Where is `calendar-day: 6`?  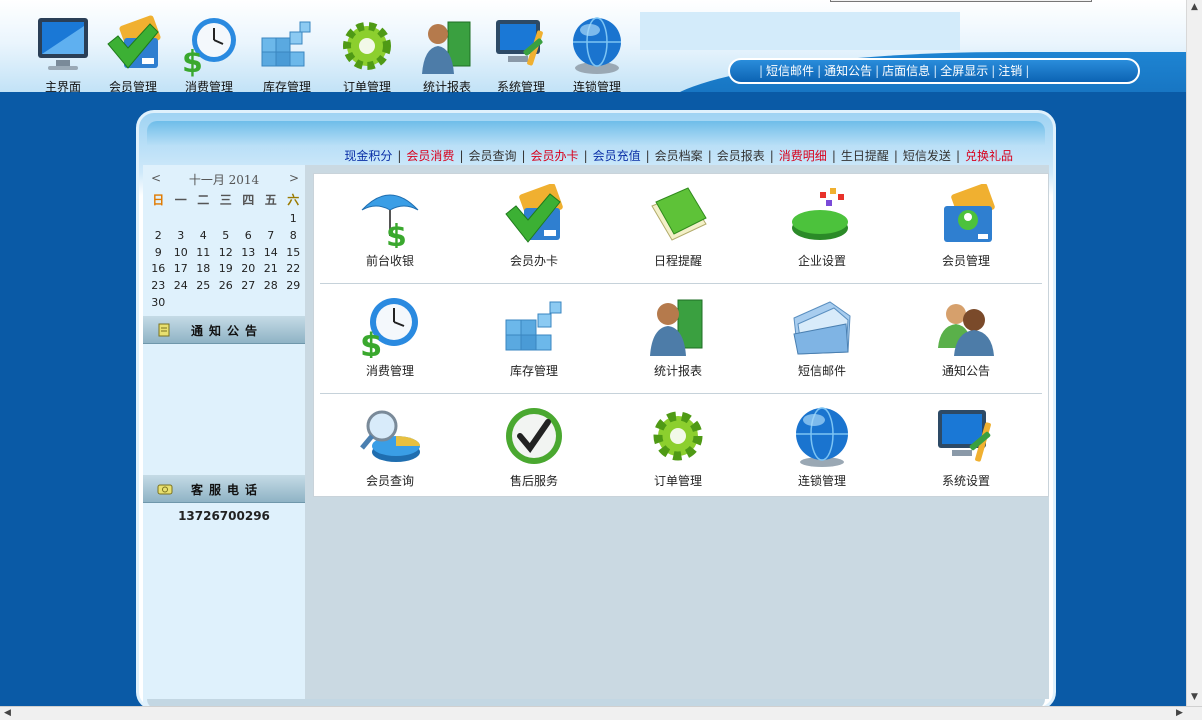 calendar-day: 6 is located at coordinates (248, 236).